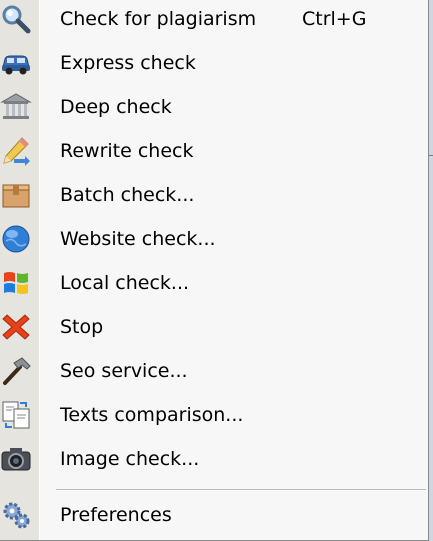 The height and width of the screenshot is (541, 433). I want to click on menu-item-label: Rewrite check, so click(127, 151).